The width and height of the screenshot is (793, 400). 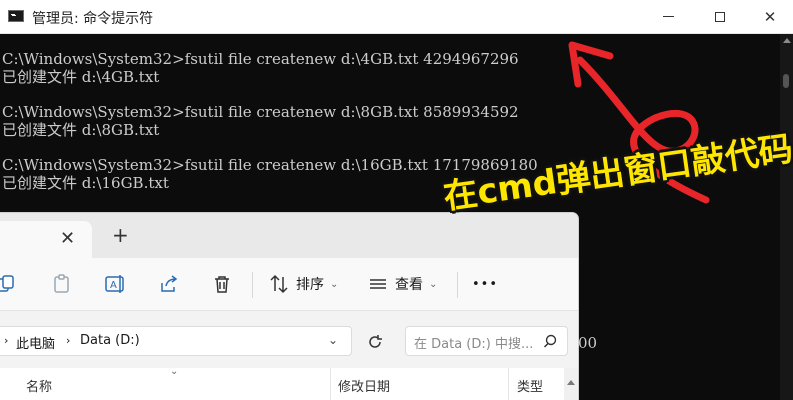 I want to click on delete-button, so click(x=222, y=284).